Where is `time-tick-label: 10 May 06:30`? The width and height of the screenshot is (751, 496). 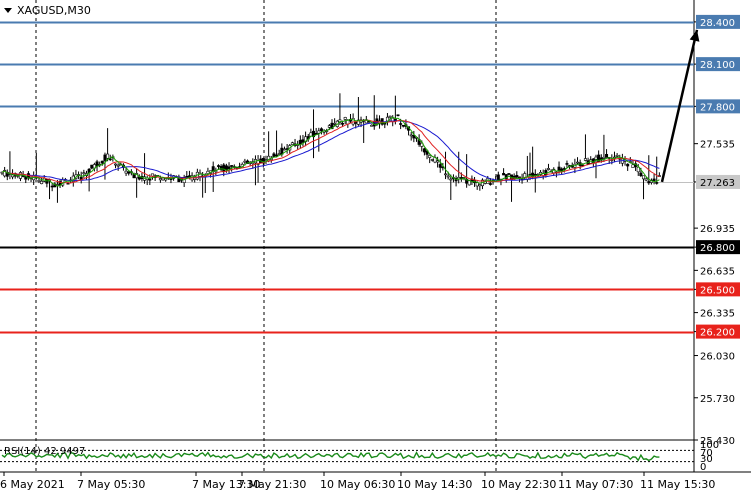
time-tick-label: 10 May 06:30 is located at coordinates (357, 484).